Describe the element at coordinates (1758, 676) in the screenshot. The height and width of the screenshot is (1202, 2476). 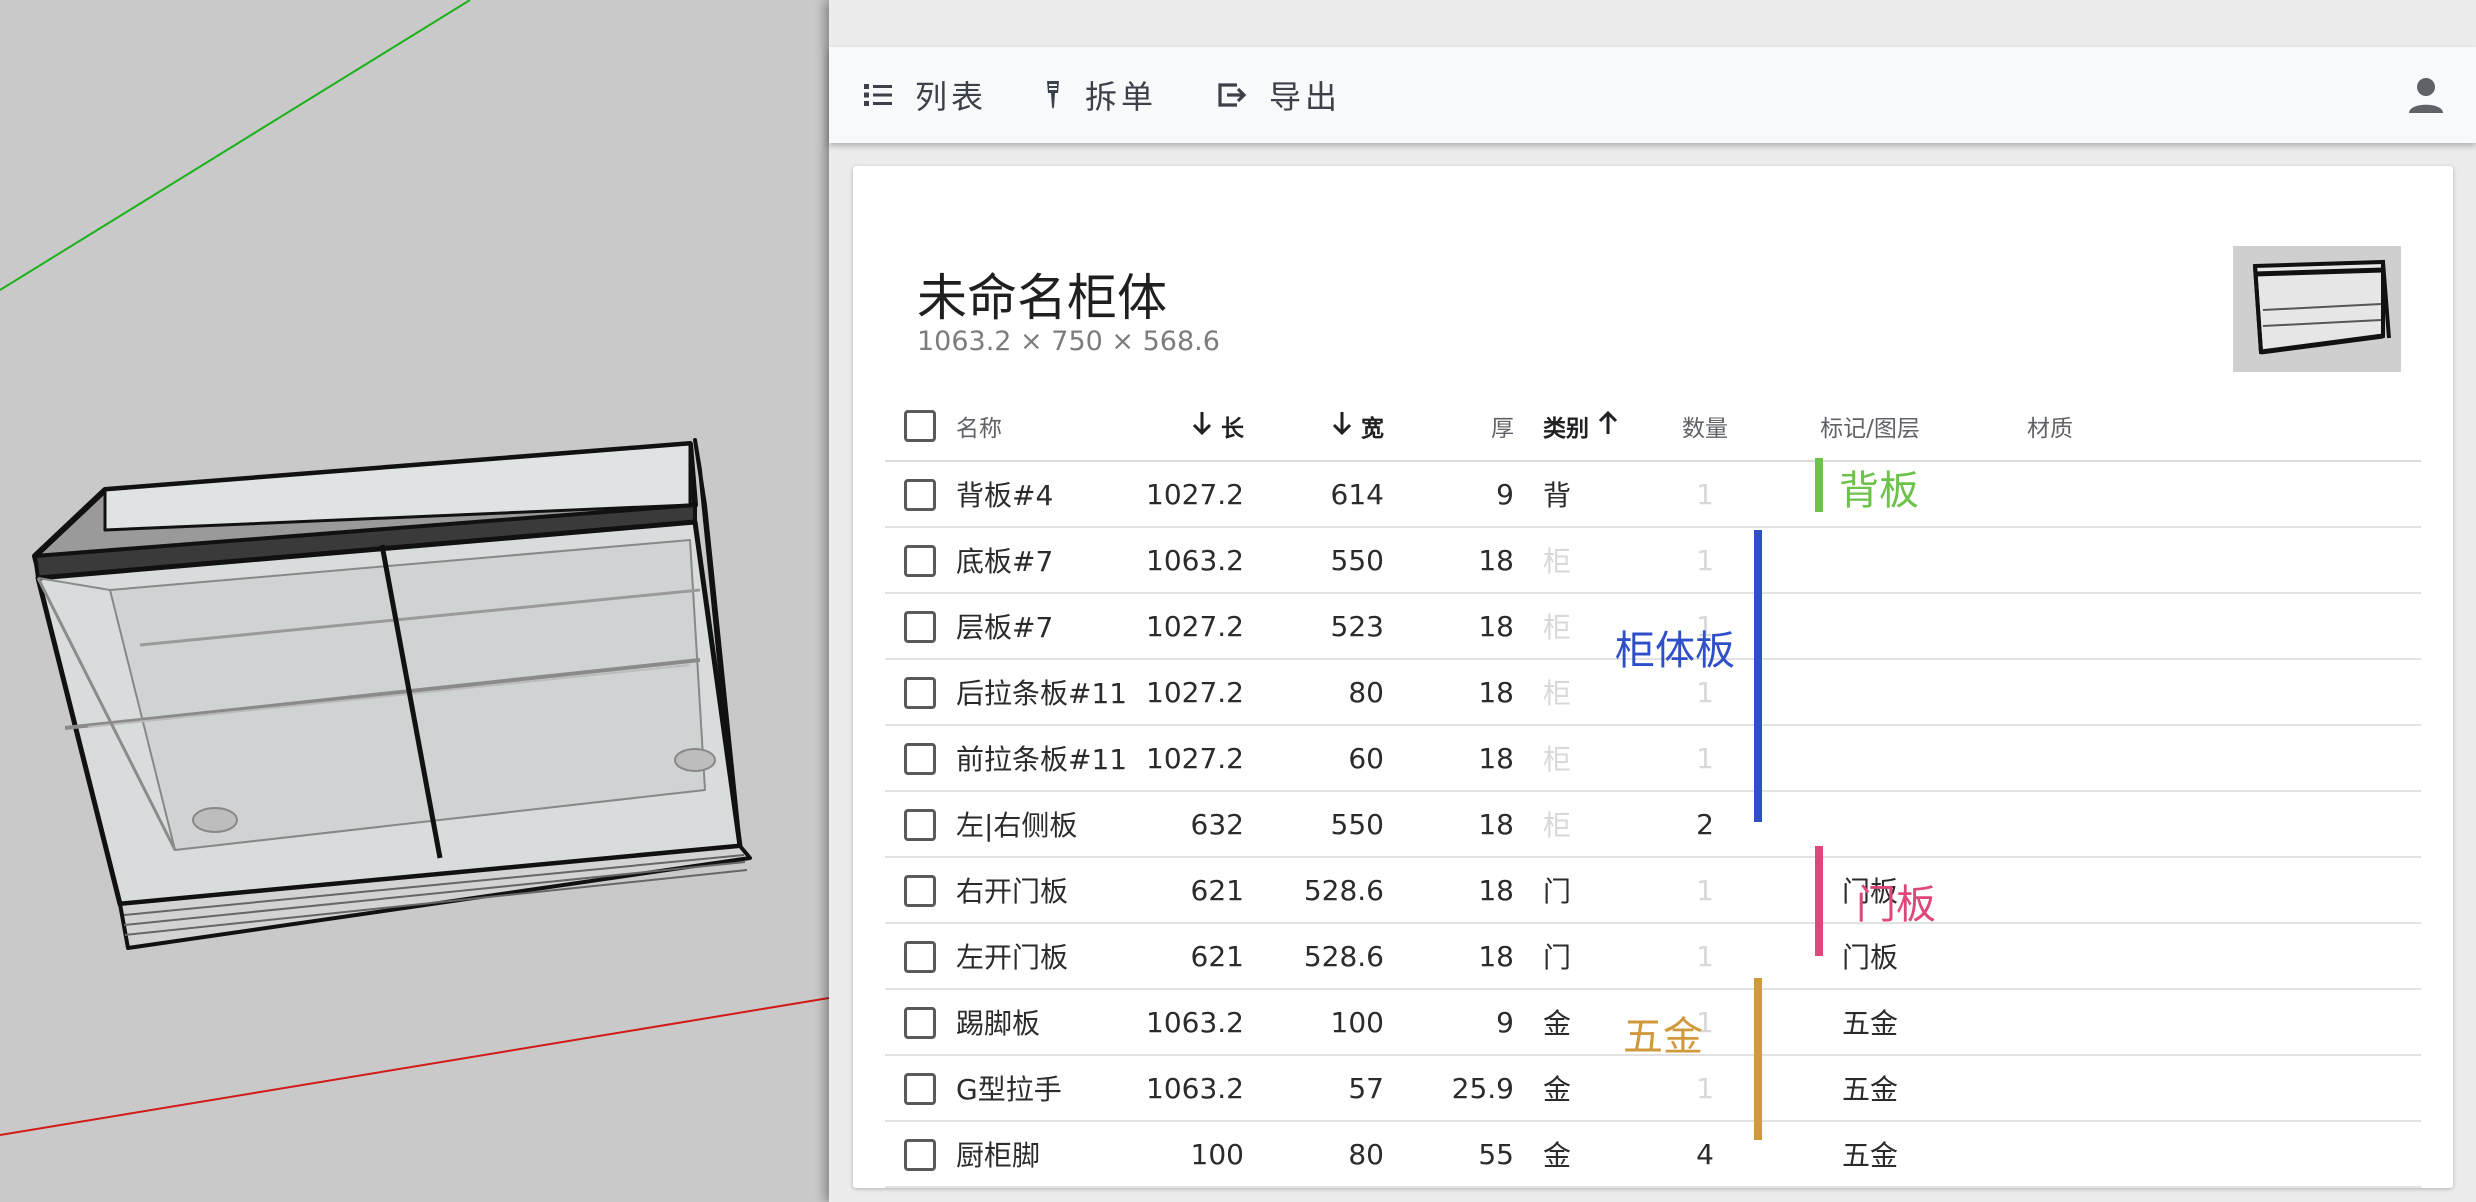
I see `cabinet-panel-bar` at that location.